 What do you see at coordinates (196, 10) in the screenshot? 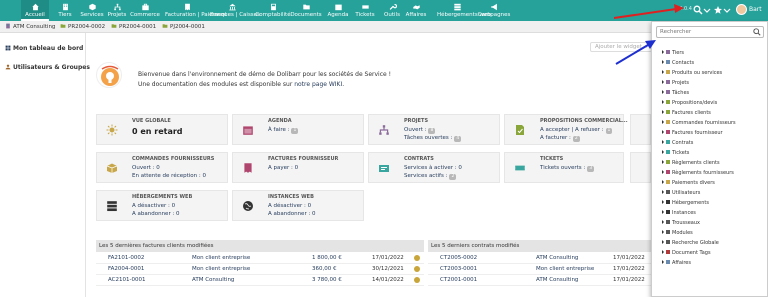
I see `menu-invoice: Facturation | Paiement` at bounding box center [196, 10].